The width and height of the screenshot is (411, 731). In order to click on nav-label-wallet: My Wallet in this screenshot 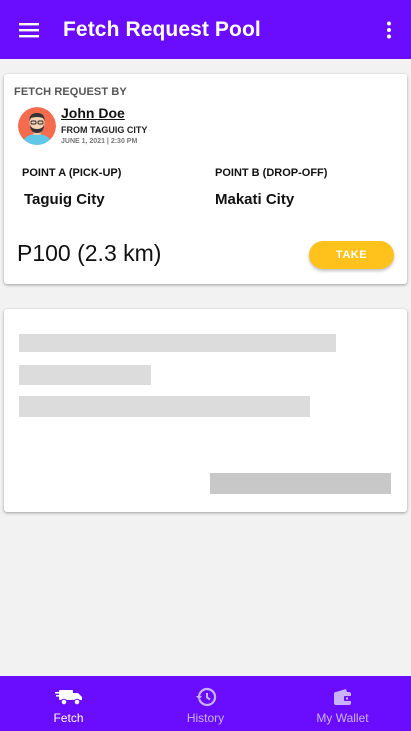, I will do `click(342, 718)`.